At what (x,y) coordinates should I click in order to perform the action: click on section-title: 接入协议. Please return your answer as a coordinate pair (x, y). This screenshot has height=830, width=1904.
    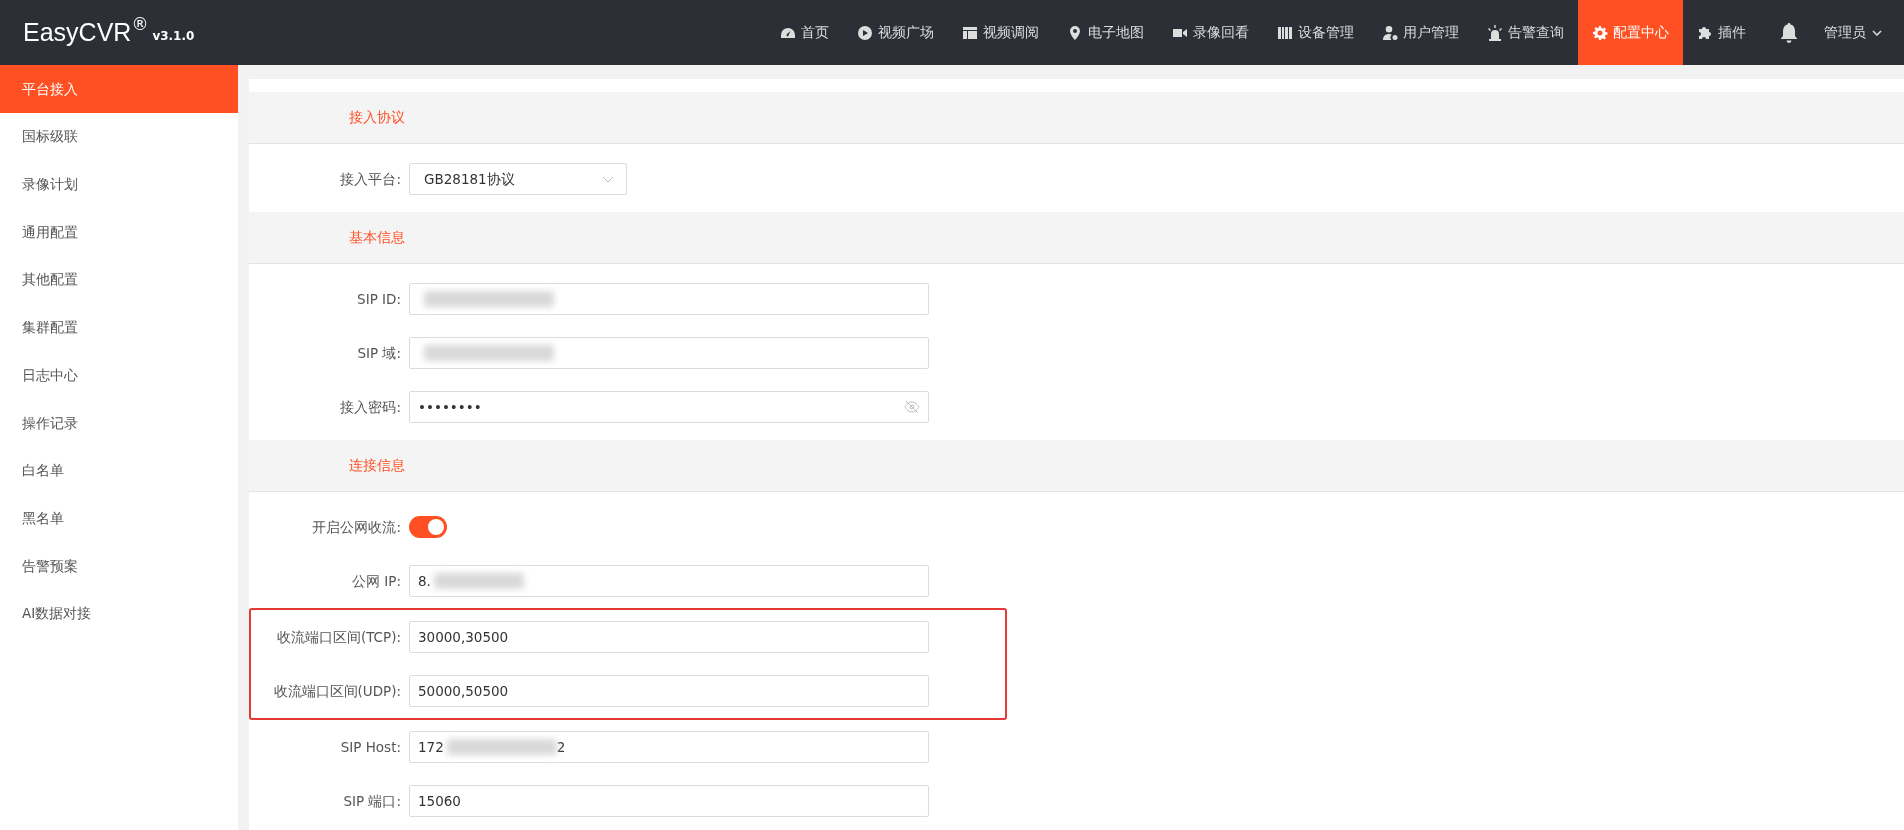
    Looking at the image, I should click on (377, 117).